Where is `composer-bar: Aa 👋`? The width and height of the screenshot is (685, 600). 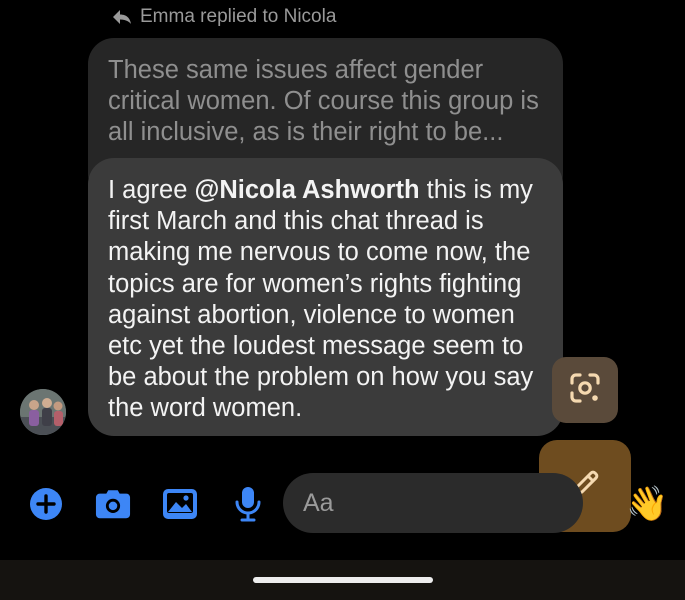
composer-bar: Aa 👋 is located at coordinates (342, 505).